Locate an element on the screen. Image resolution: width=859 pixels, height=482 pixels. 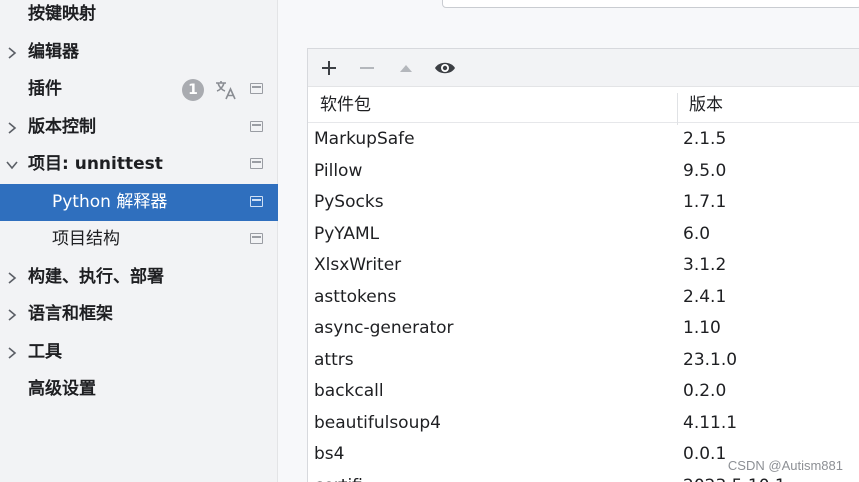
package-name: PyYAML is located at coordinates (347, 233).